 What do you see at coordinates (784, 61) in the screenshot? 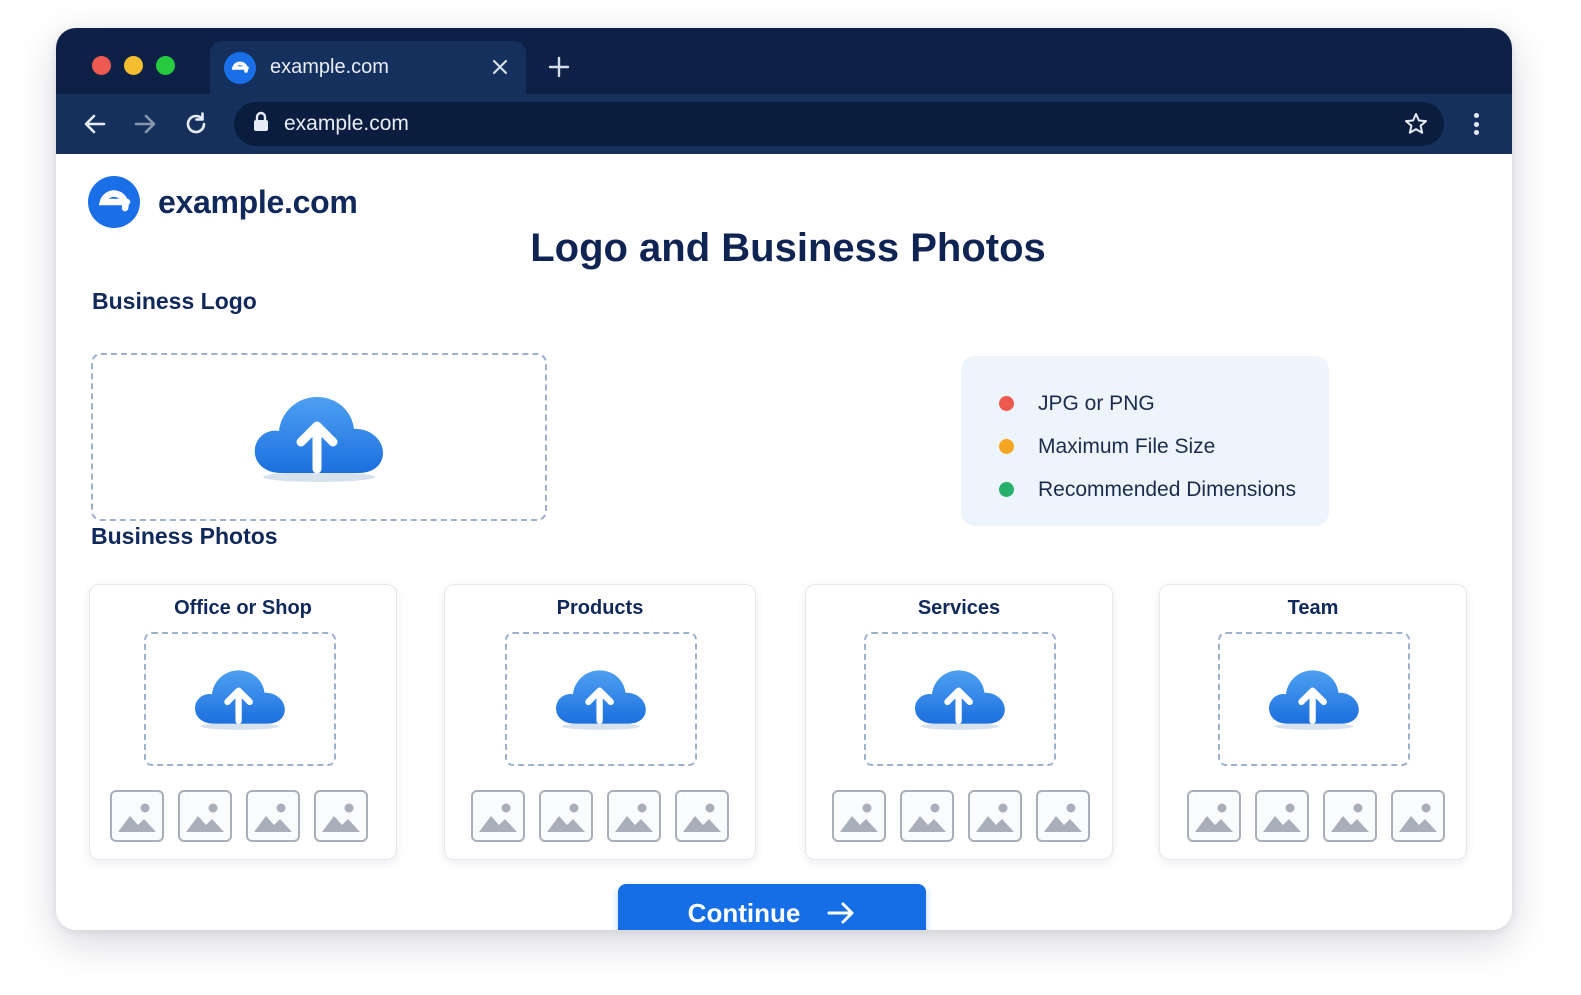
I see `tab-bar: example.com` at bounding box center [784, 61].